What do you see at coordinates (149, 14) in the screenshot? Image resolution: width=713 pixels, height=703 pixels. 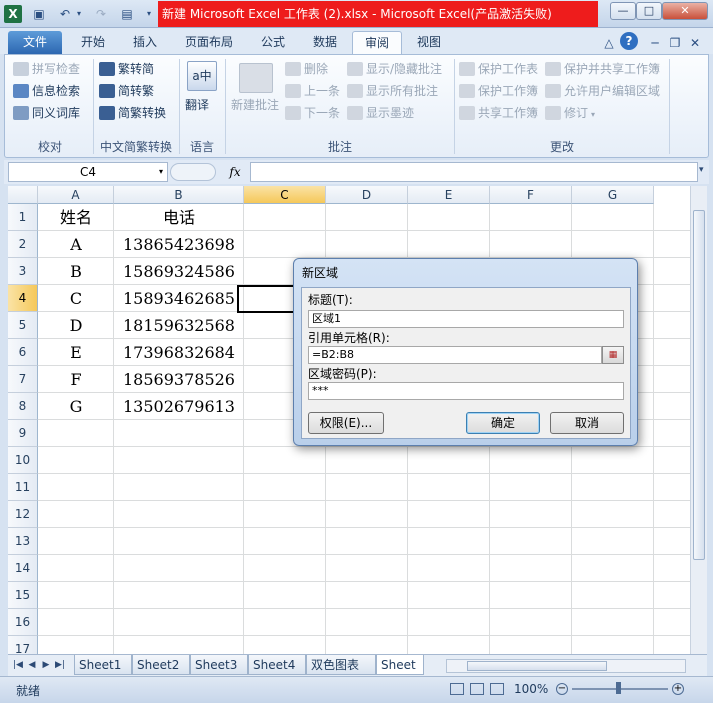 I see `customize-qat-icon: ▾` at bounding box center [149, 14].